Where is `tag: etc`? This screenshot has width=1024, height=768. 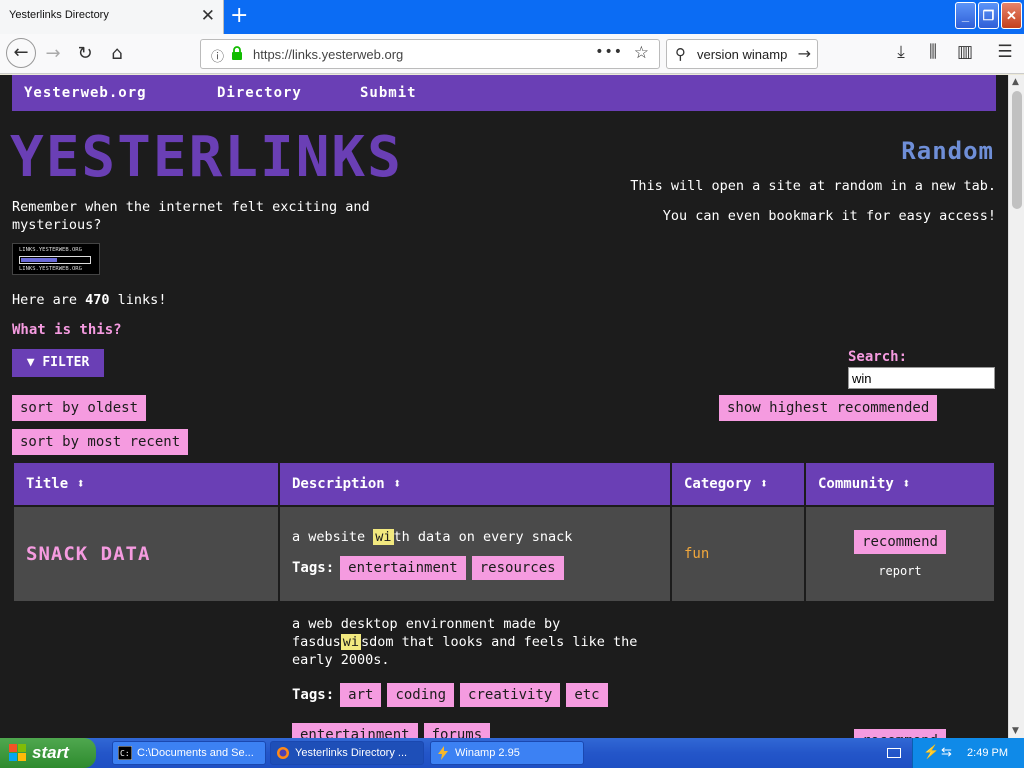 tag: etc is located at coordinates (587, 695).